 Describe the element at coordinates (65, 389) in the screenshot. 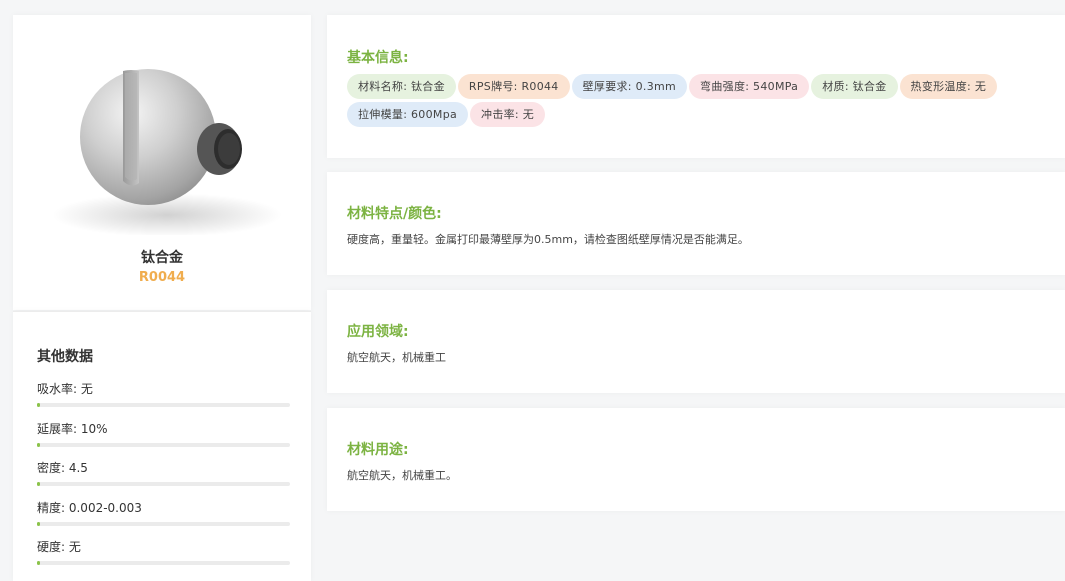

I see `data-item-label: 吸水率: 无` at that location.